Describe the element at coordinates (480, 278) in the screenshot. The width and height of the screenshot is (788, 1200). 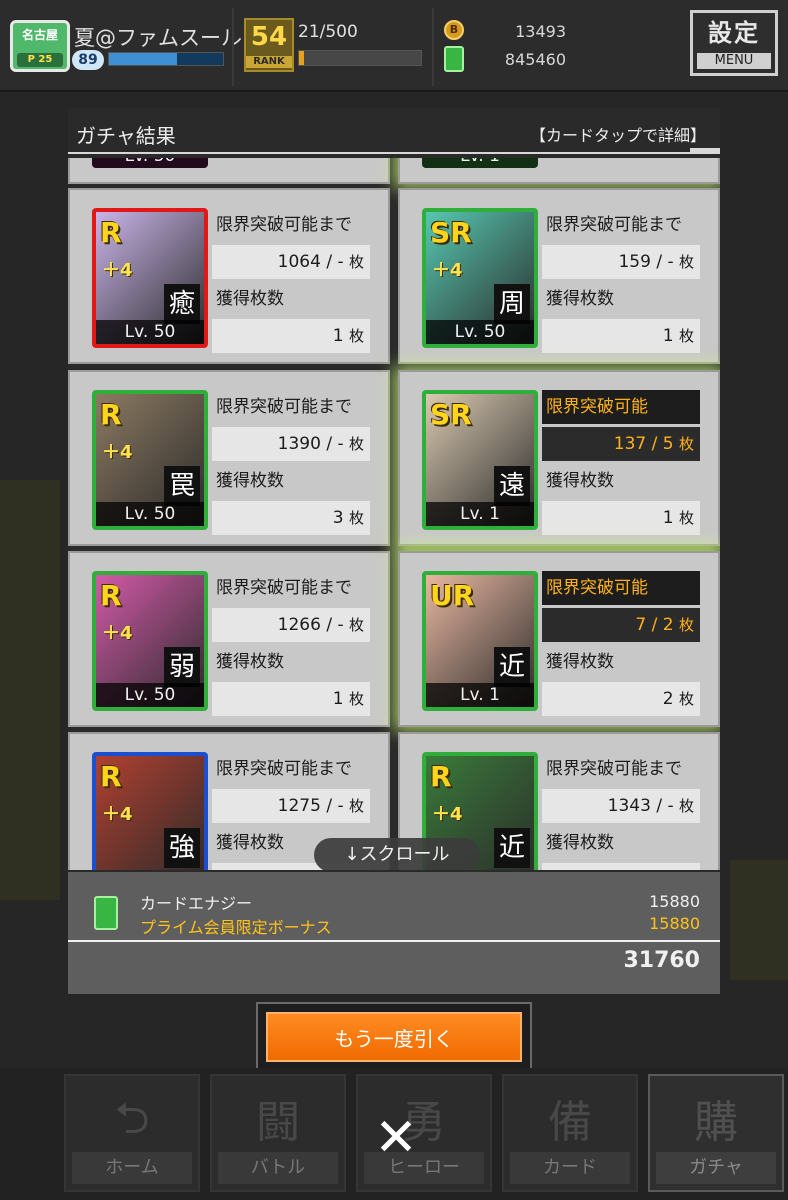
I see `card-thumbnail: SR ＋4 周 Lv. 50` at that location.